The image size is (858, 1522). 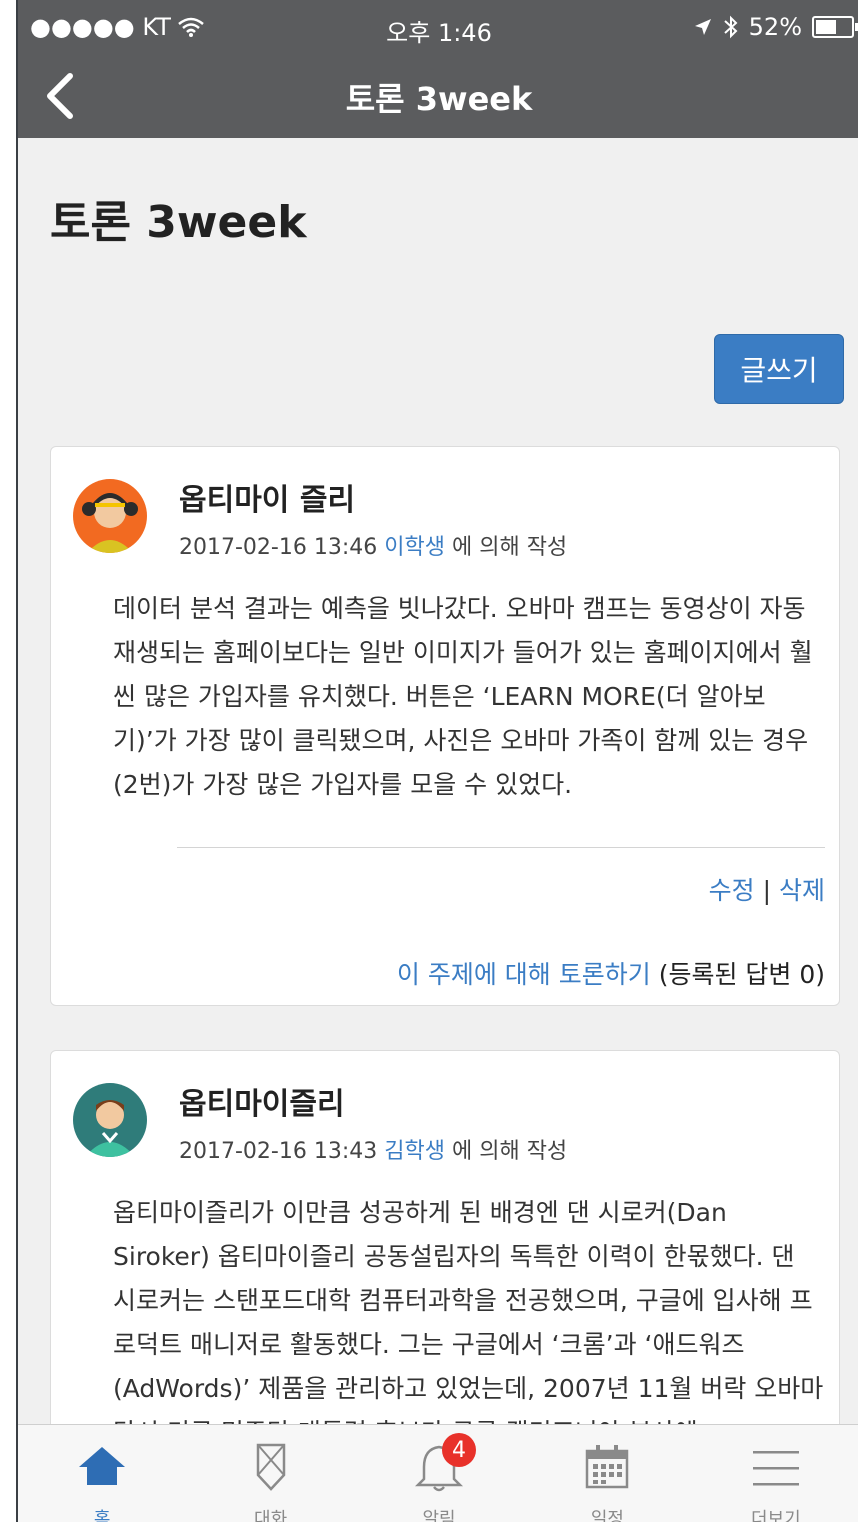 I want to click on battery-icon, so click(x=835, y=27).